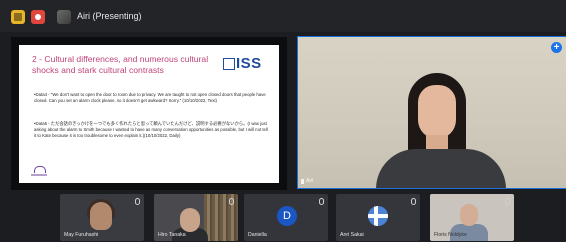 The height and width of the screenshot is (242, 566). What do you see at coordinates (39, 172) in the screenshot?
I see `footer-logo-icon` at bounding box center [39, 172].